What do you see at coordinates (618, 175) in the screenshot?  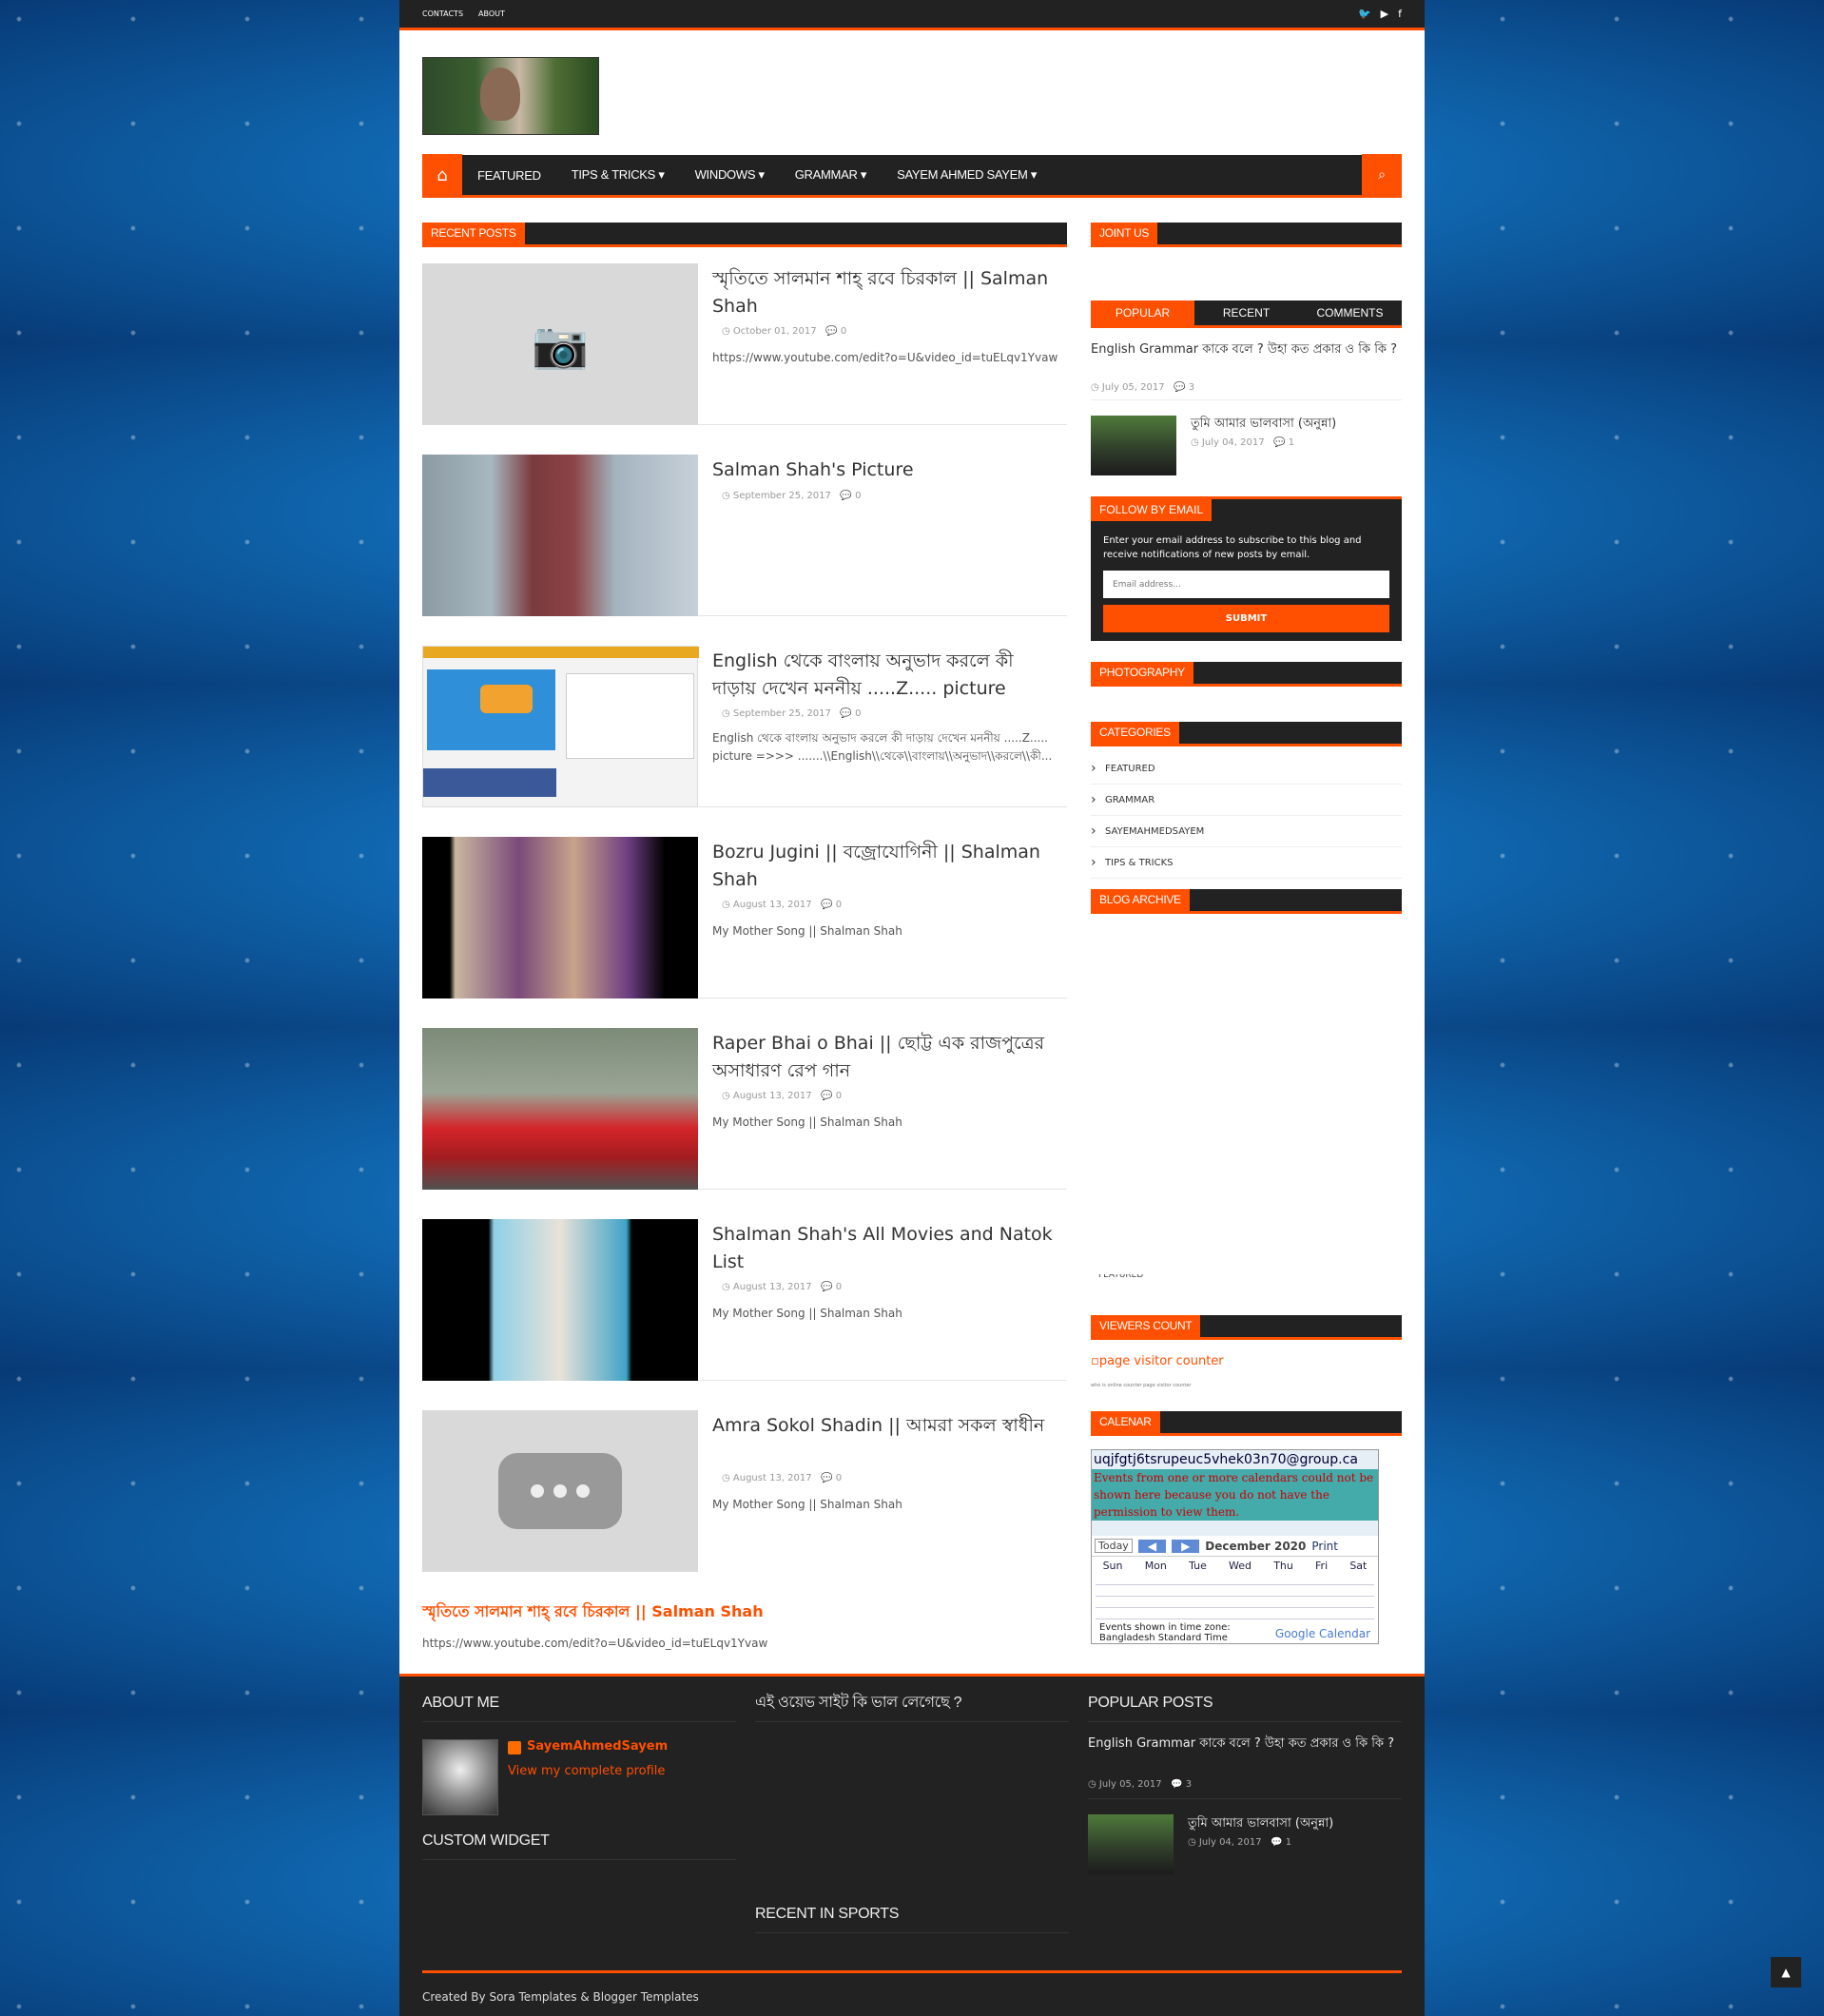 I see `nav-tips-tricks: TIPS & TRICKS ▾` at bounding box center [618, 175].